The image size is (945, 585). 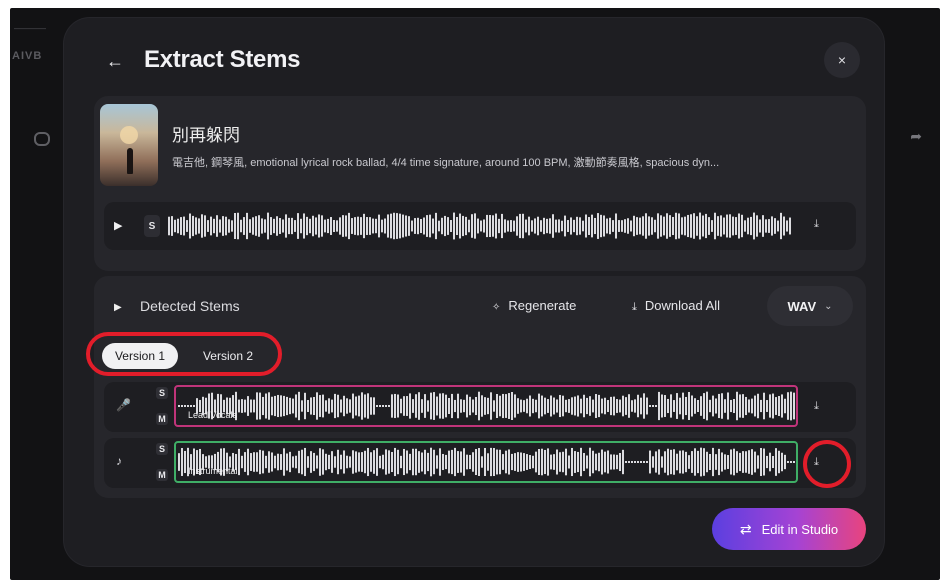 What do you see at coordinates (115, 61) in the screenshot?
I see `back-arrow-icon: ←` at bounding box center [115, 61].